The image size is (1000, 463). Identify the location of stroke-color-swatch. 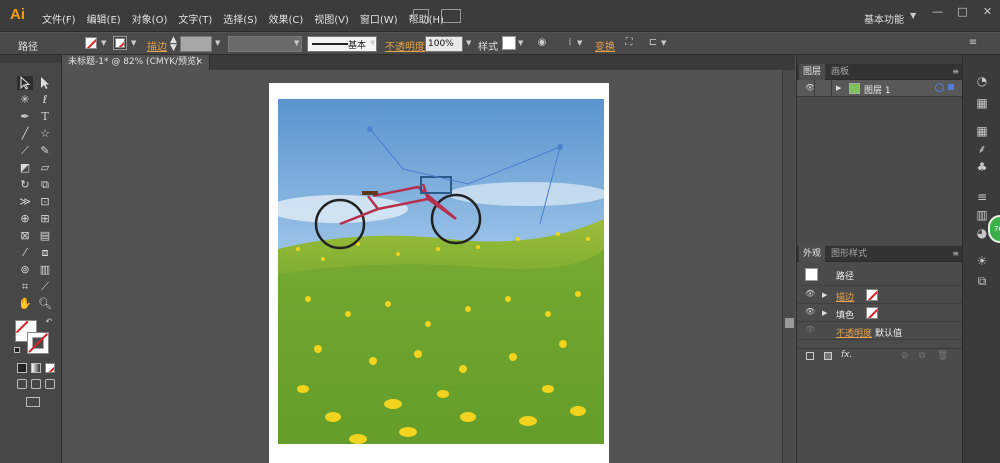
(38, 343).